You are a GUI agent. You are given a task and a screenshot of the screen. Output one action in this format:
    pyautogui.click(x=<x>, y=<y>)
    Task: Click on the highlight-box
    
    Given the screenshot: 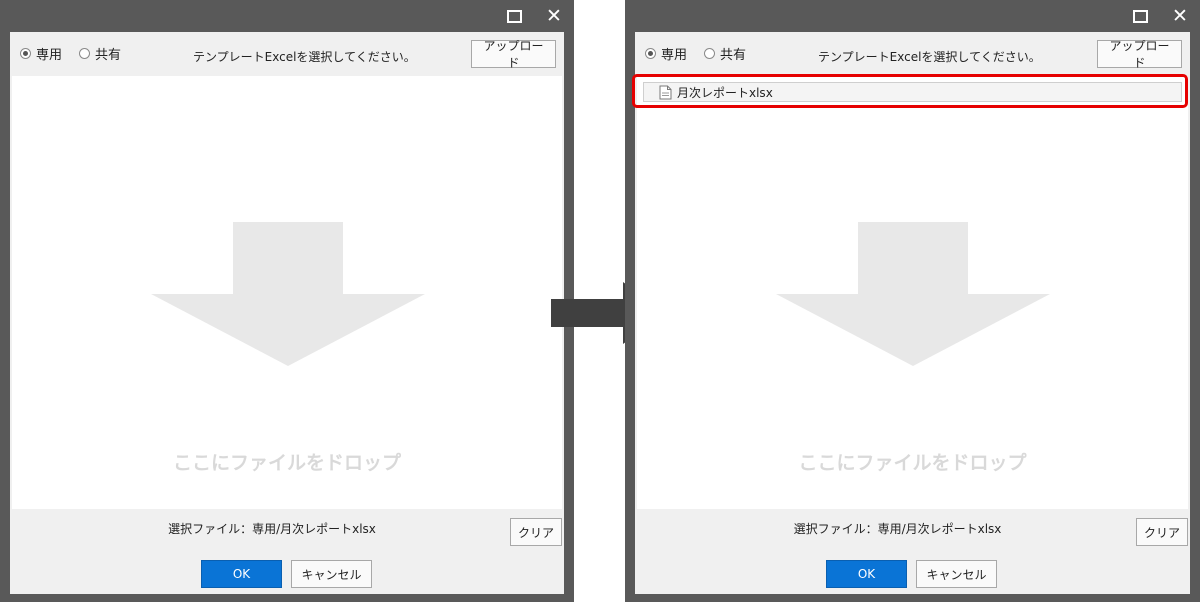 What is the action you would take?
    pyautogui.click(x=910, y=91)
    